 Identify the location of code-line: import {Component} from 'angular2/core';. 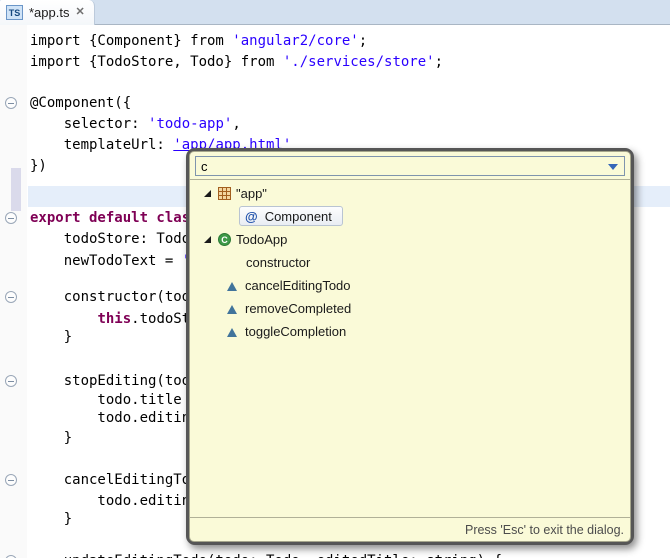
(198, 42).